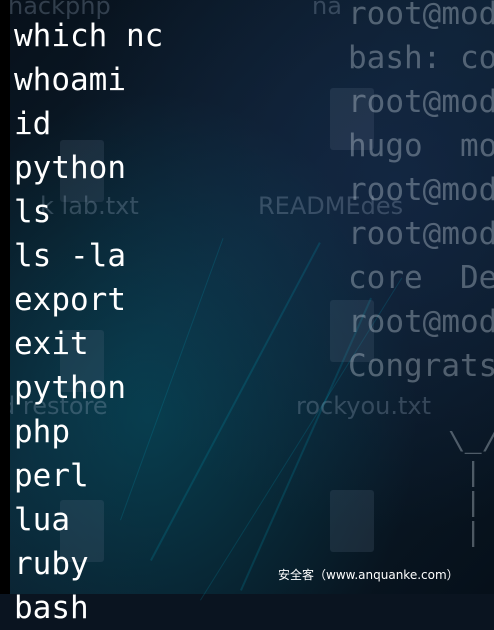  What do you see at coordinates (421, 58) in the screenshot?
I see `terminal-line: bash: co` at bounding box center [421, 58].